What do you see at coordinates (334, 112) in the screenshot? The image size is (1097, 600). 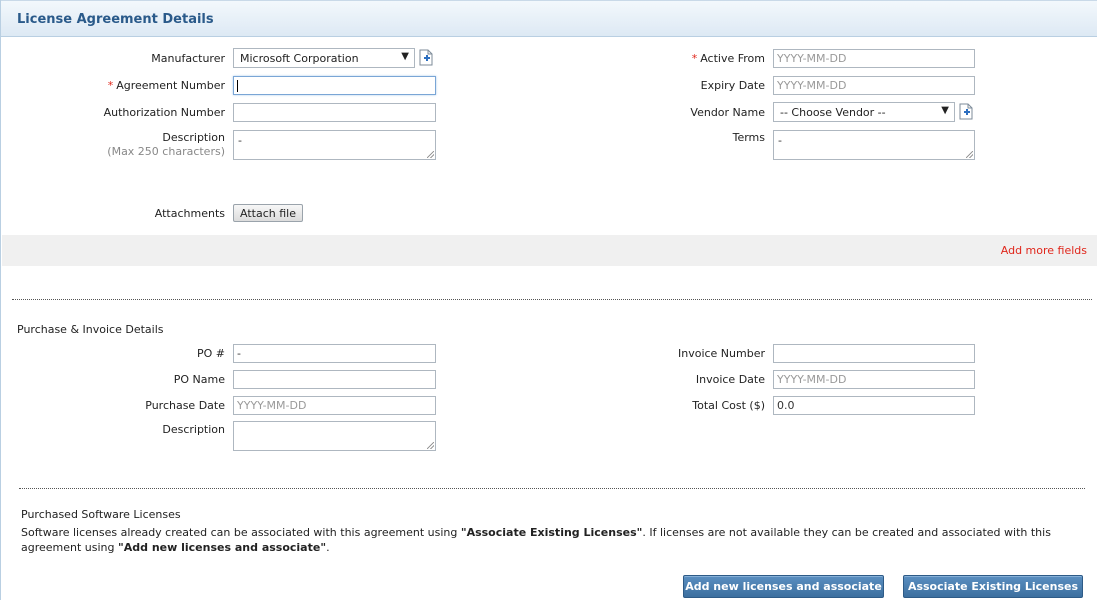 I see `authorization-number-input` at bounding box center [334, 112].